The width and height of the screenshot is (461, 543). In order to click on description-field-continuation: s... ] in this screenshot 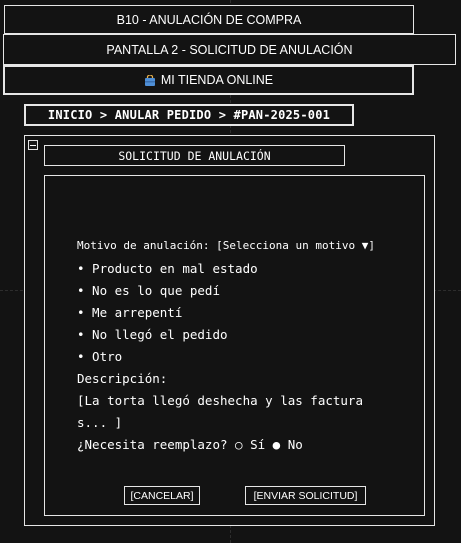, I will do `click(252, 423)`.